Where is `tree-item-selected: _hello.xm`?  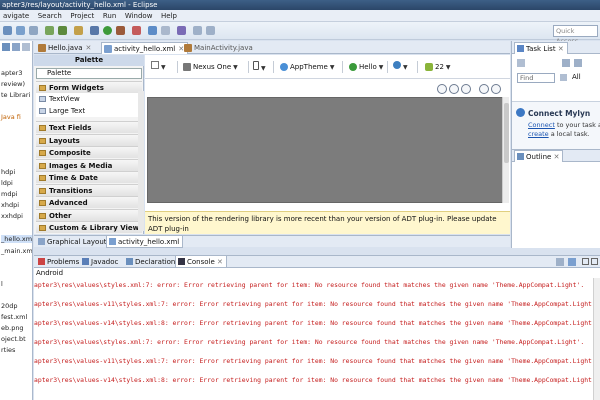 tree-item-selected: _hello.xm is located at coordinates (16, 239).